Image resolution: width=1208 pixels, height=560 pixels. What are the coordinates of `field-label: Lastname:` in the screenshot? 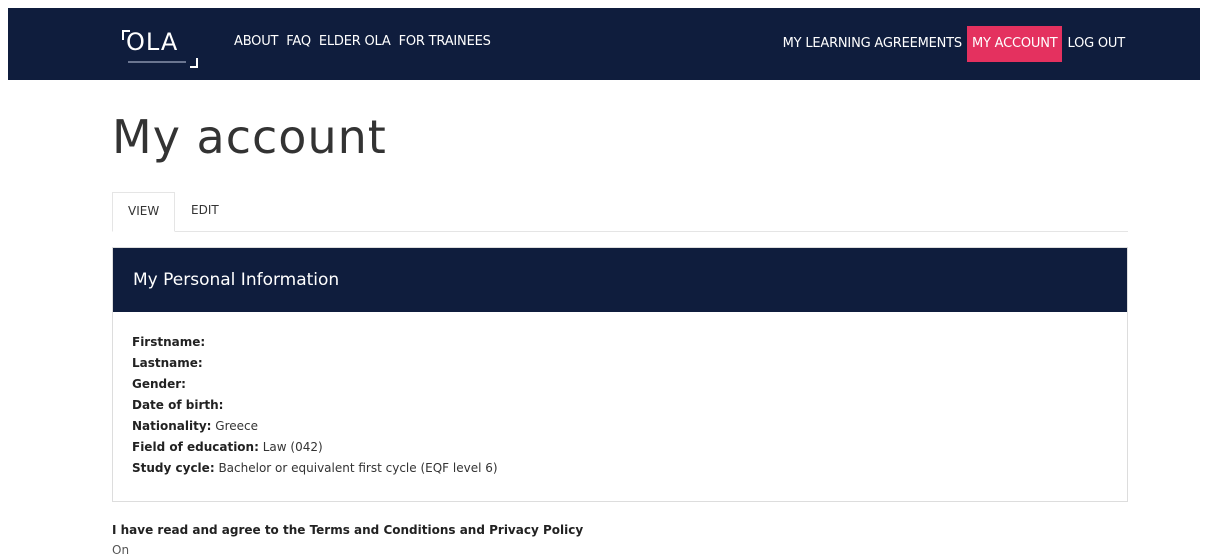 It's located at (167, 363).